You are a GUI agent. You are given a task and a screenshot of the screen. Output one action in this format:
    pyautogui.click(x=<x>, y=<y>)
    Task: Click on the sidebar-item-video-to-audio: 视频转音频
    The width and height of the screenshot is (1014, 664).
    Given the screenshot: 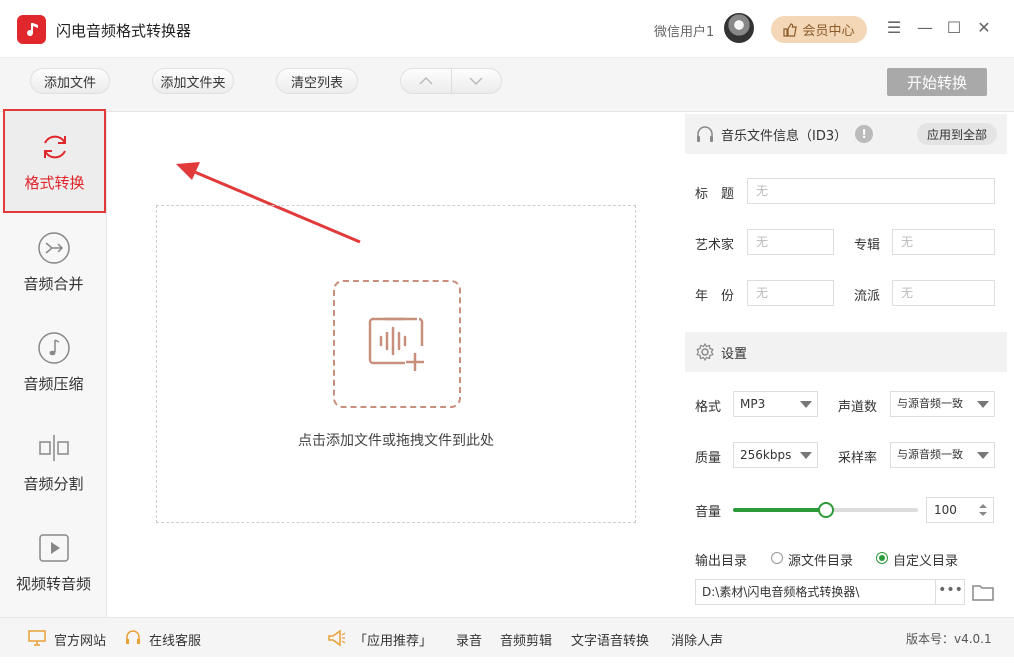 What is the action you would take?
    pyautogui.click(x=53, y=562)
    